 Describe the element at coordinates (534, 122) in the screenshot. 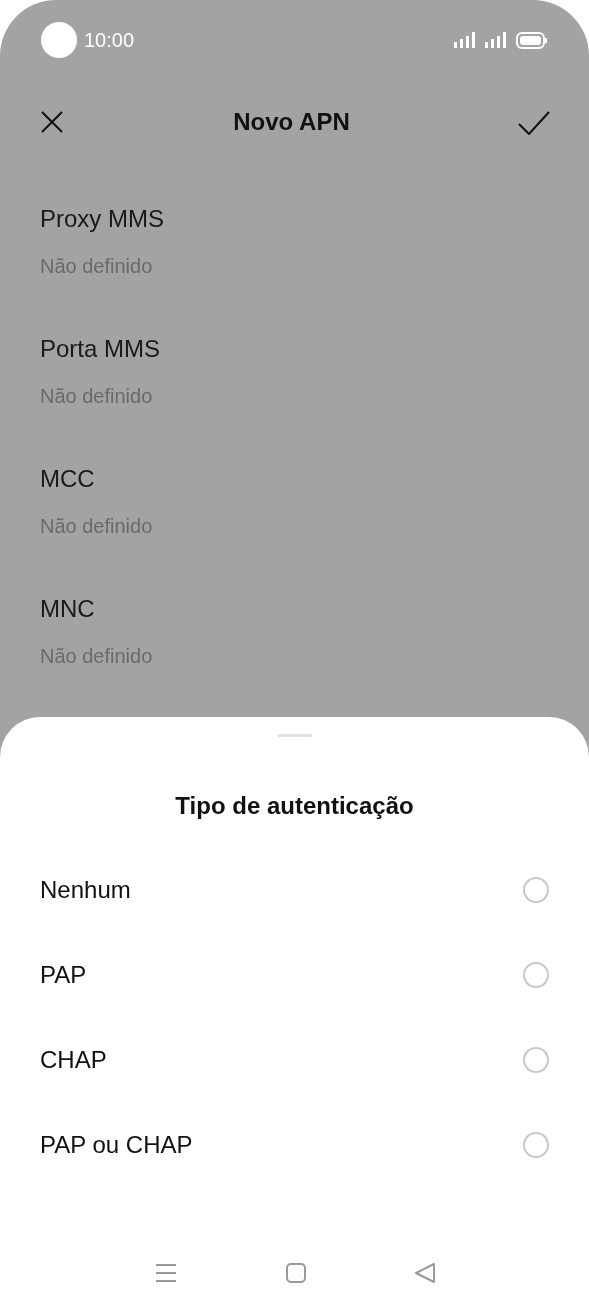

I see `confirm-button` at that location.